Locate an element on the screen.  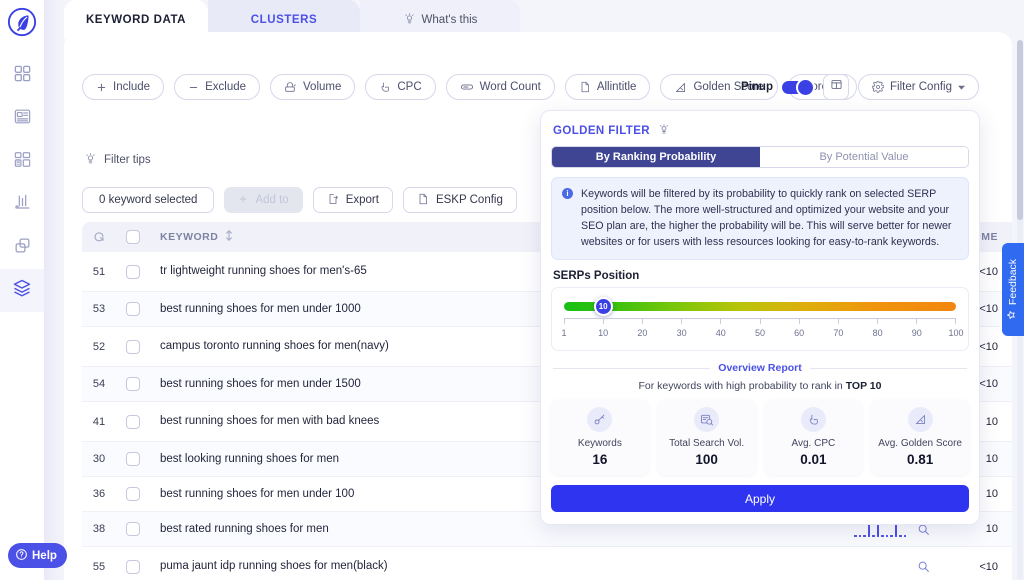
slider-tick-label: 20 is located at coordinates (642, 333).